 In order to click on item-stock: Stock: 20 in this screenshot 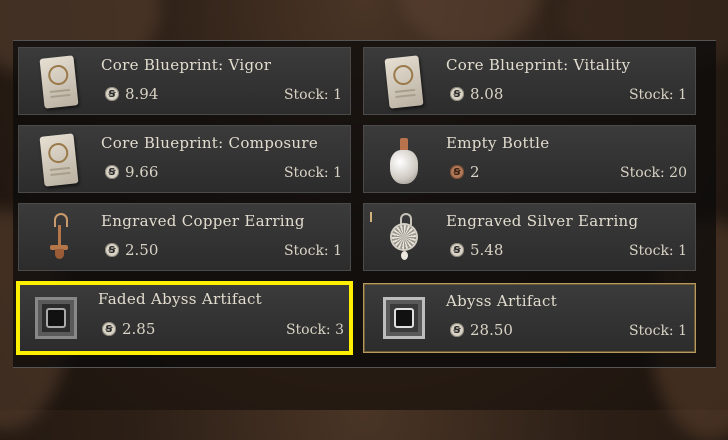, I will do `click(653, 173)`.